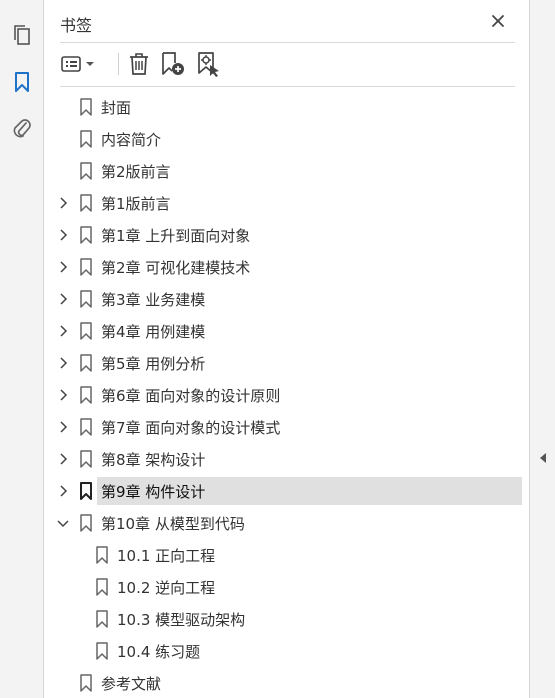  What do you see at coordinates (22, 128) in the screenshot?
I see `attachments-icon` at bounding box center [22, 128].